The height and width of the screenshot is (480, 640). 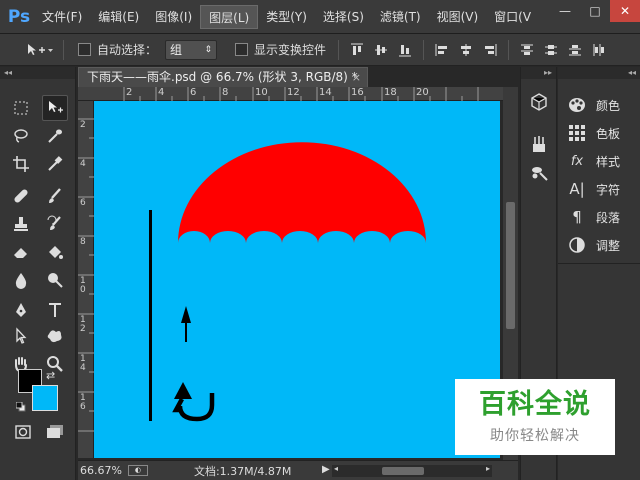 I want to click on paragraph-icon: ¶, so click(x=577, y=217).